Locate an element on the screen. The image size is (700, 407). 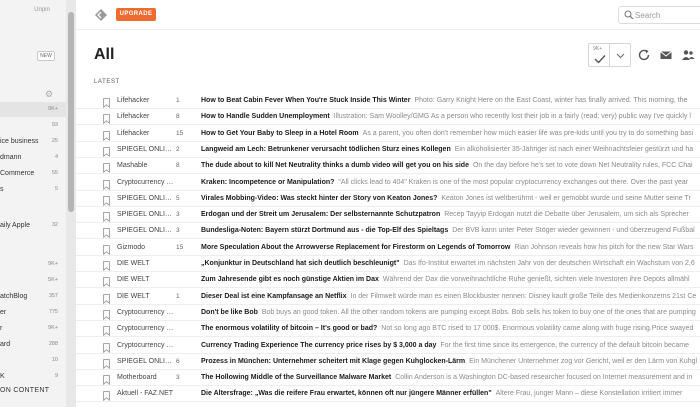
search-input is located at coordinates (667, 15).